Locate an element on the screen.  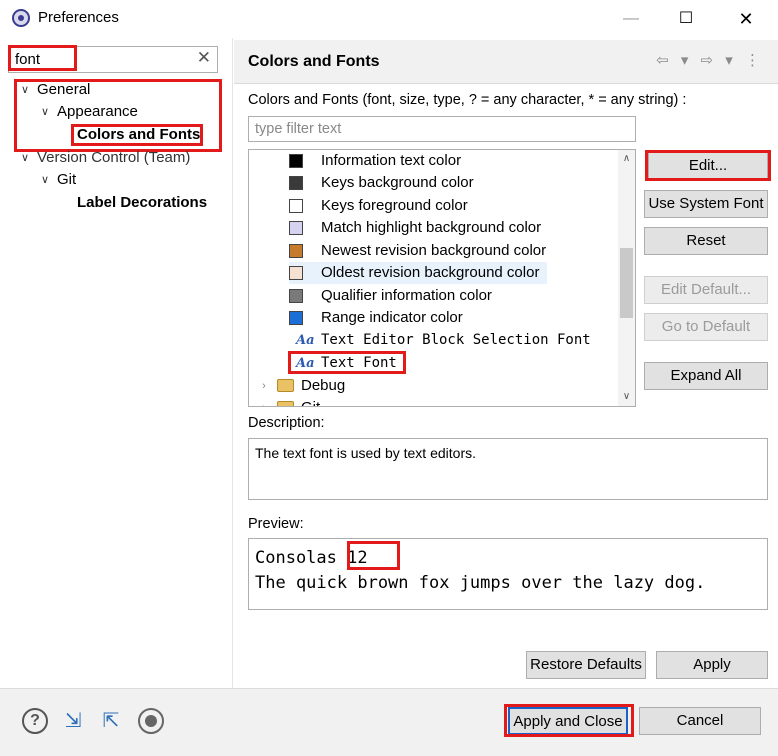
eclipse-app-icon is located at coordinates (21, 18).